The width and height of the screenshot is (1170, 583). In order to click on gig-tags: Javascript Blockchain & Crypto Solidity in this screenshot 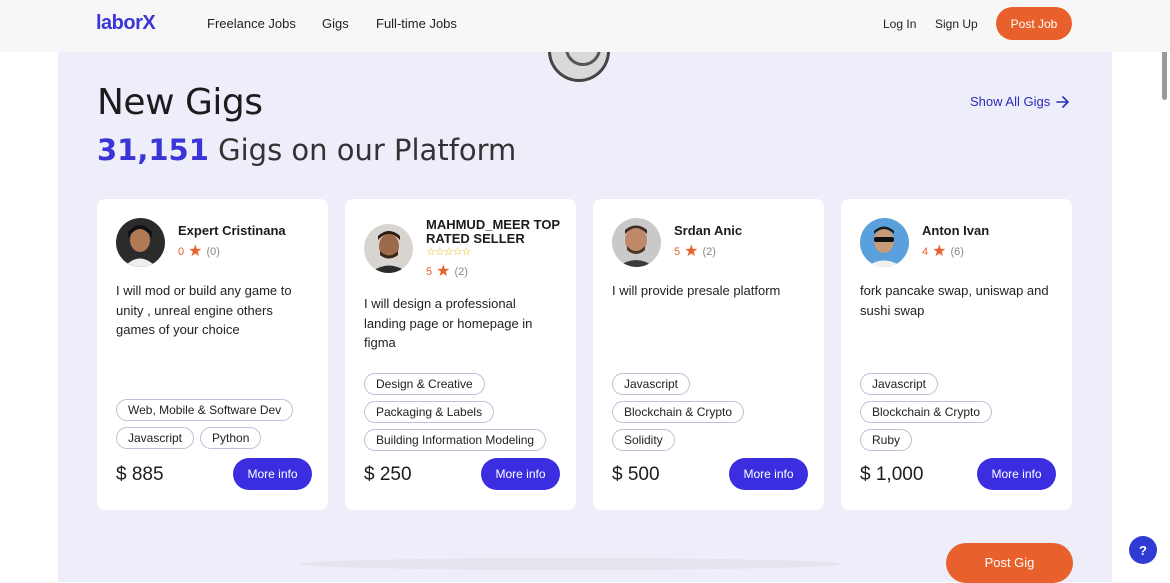, I will do `click(692, 412)`.